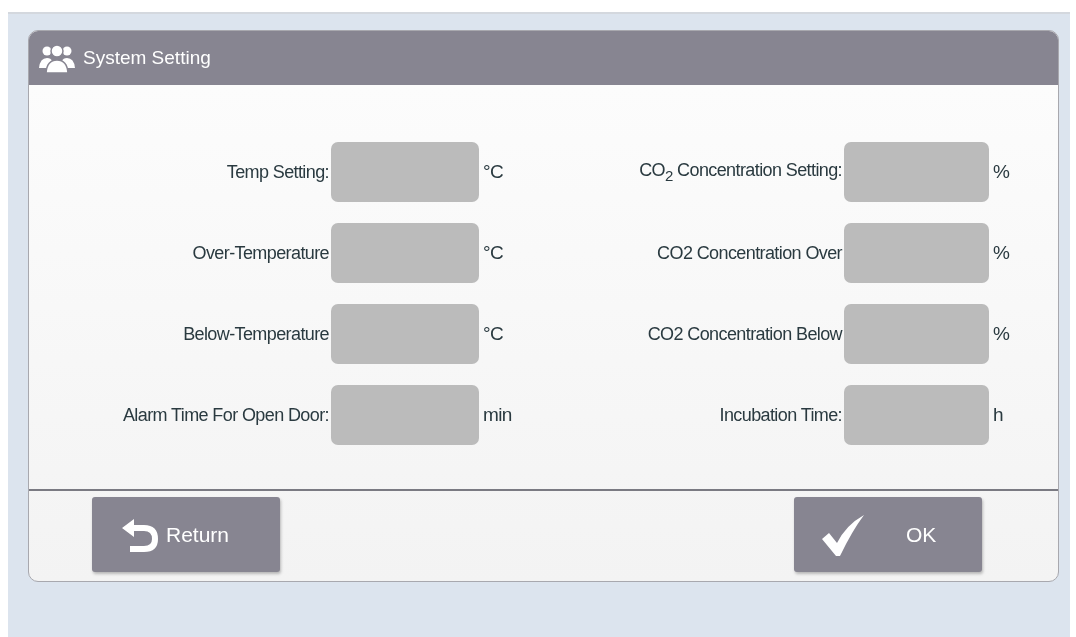 The width and height of the screenshot is (1076, 637). I want to click on field-label: Over-Temperature, so click(260, 253).